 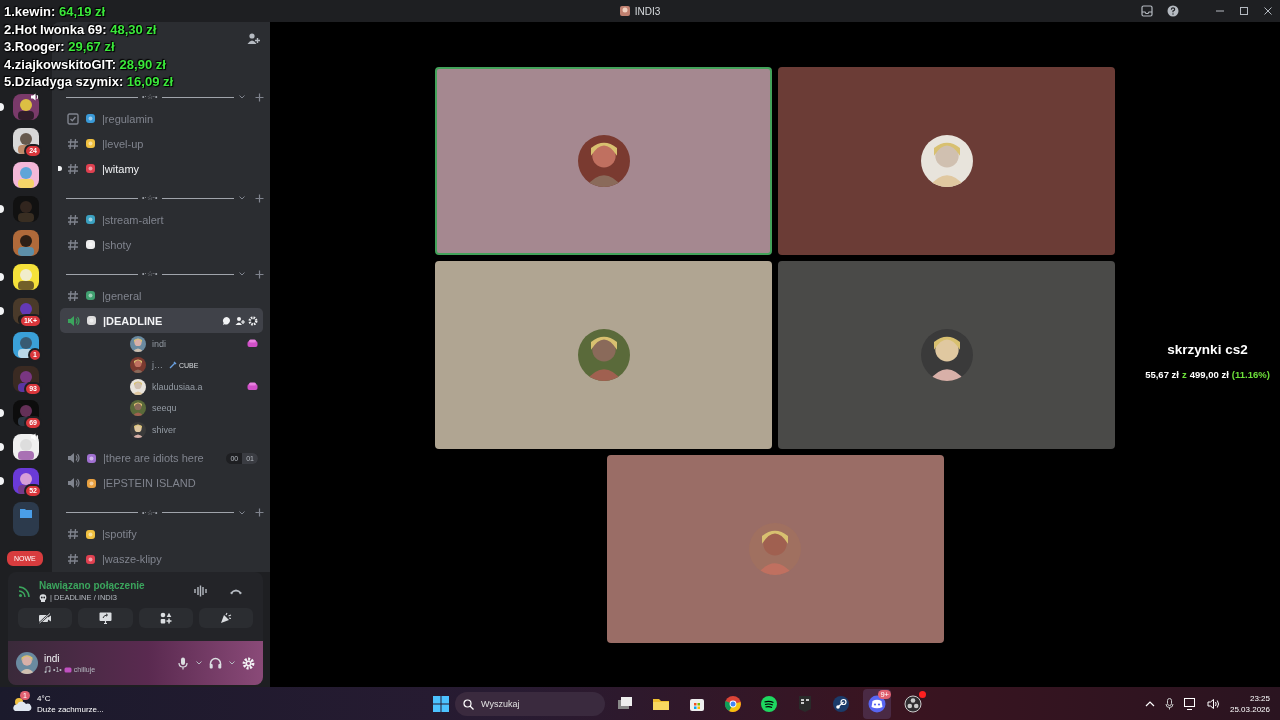 I want to click on goal-current: 55,67 zł, so click(x=1162, y=374).